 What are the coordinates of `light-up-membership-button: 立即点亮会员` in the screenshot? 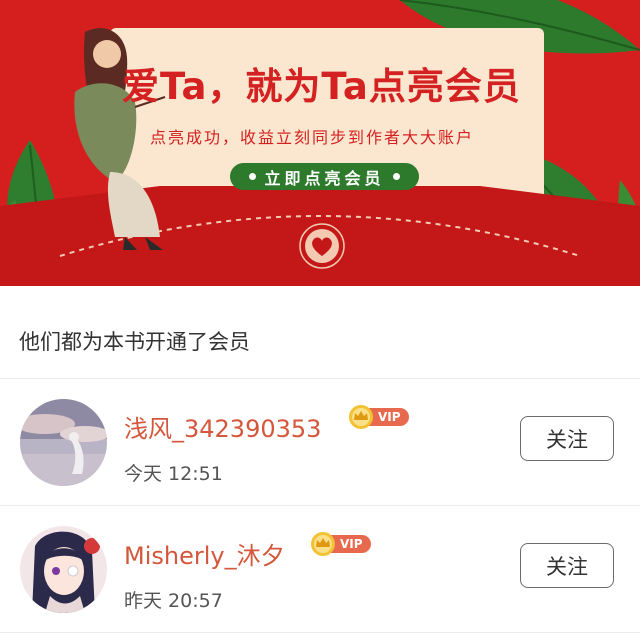 It's located at (324, 176).